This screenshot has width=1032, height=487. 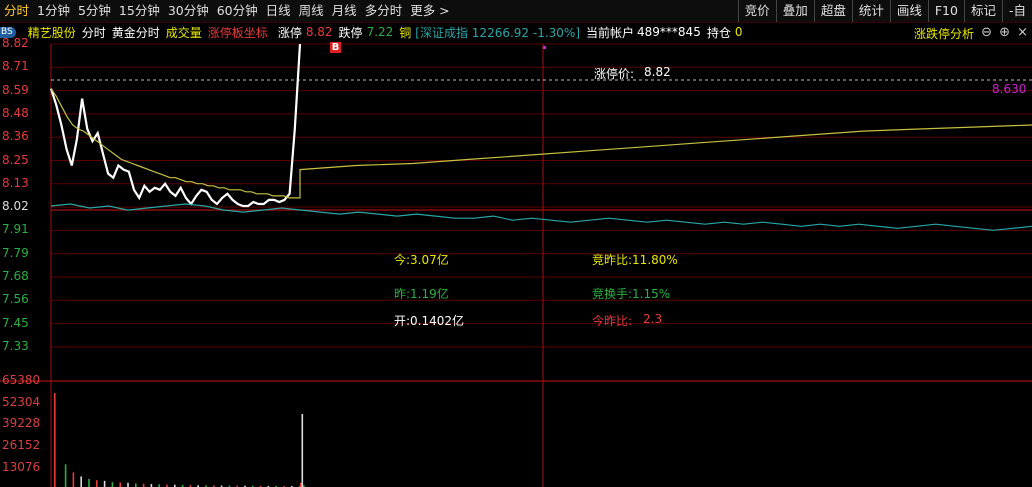 I want to click on right-price-label: 8.630, so click(x=1009, y=89).